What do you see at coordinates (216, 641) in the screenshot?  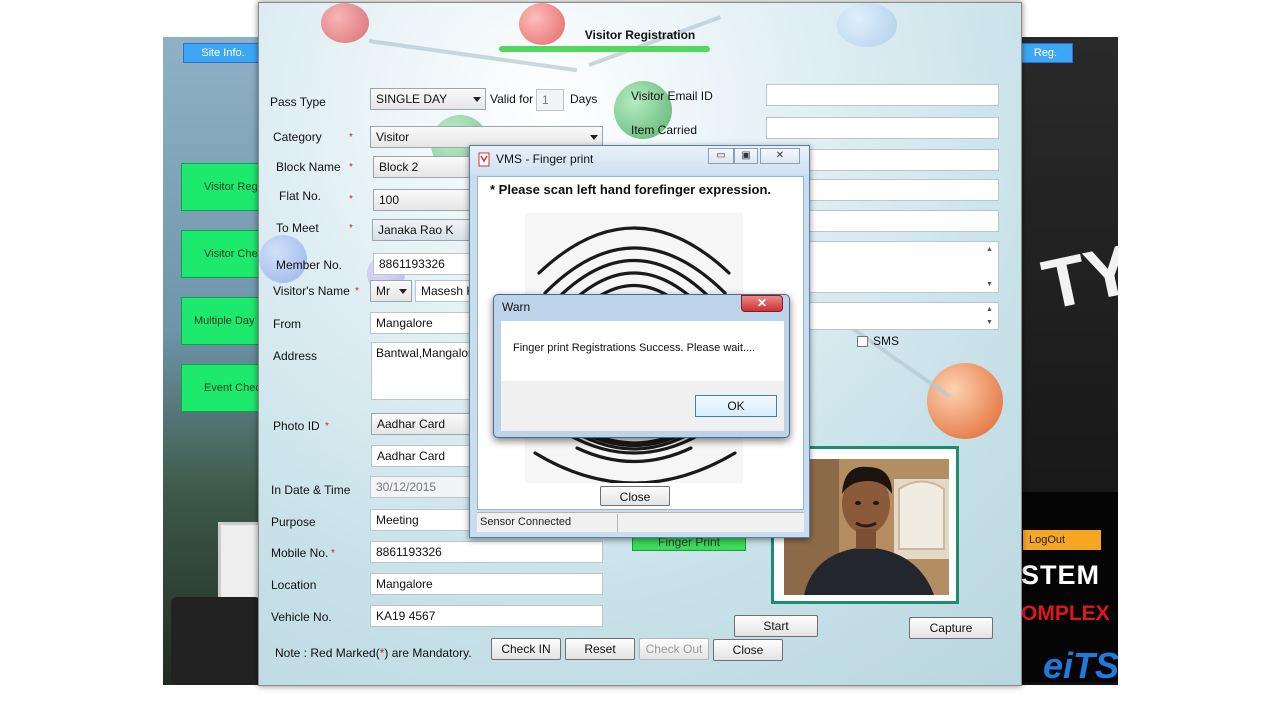 I see `scanner-image` at bounding box center [216, 641].